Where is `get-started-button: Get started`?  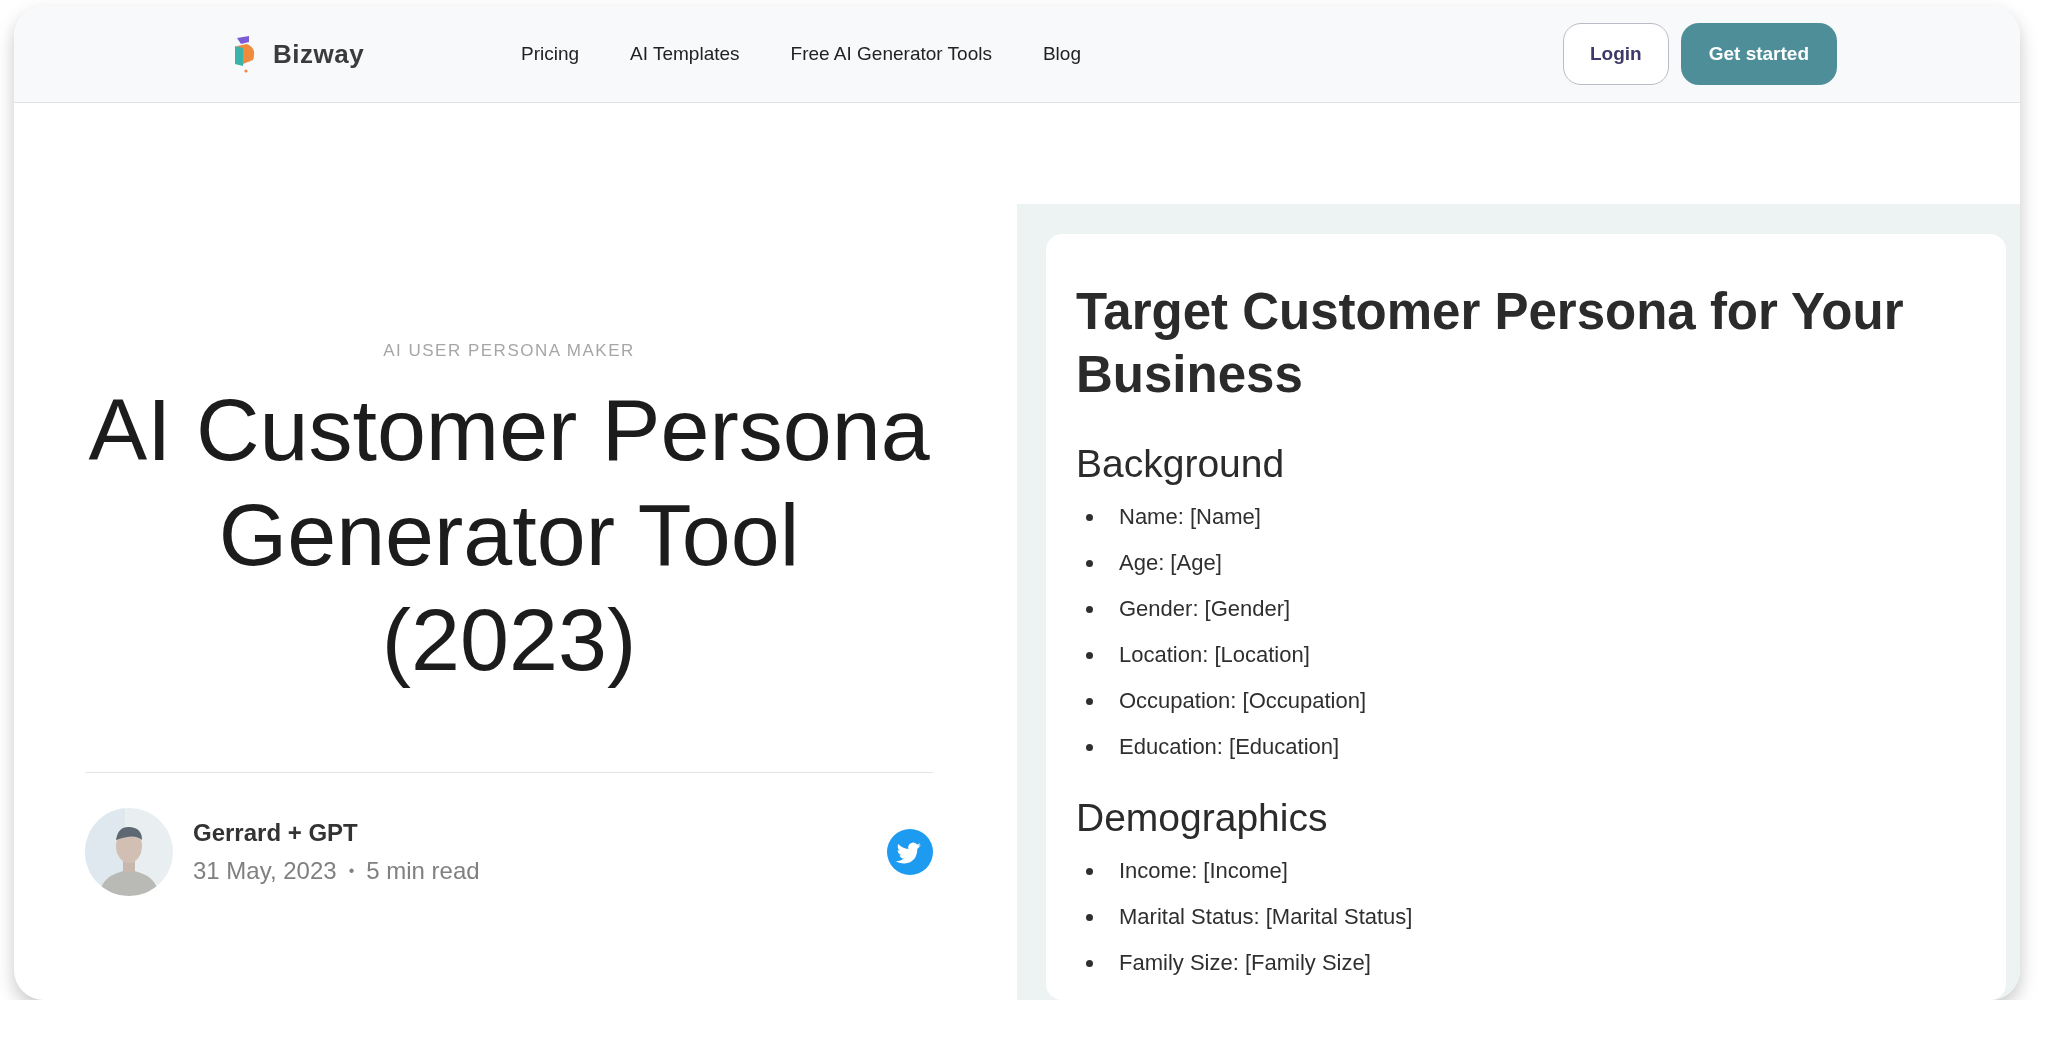 get-started-button: Get started is located at coordinates (1758, 54).